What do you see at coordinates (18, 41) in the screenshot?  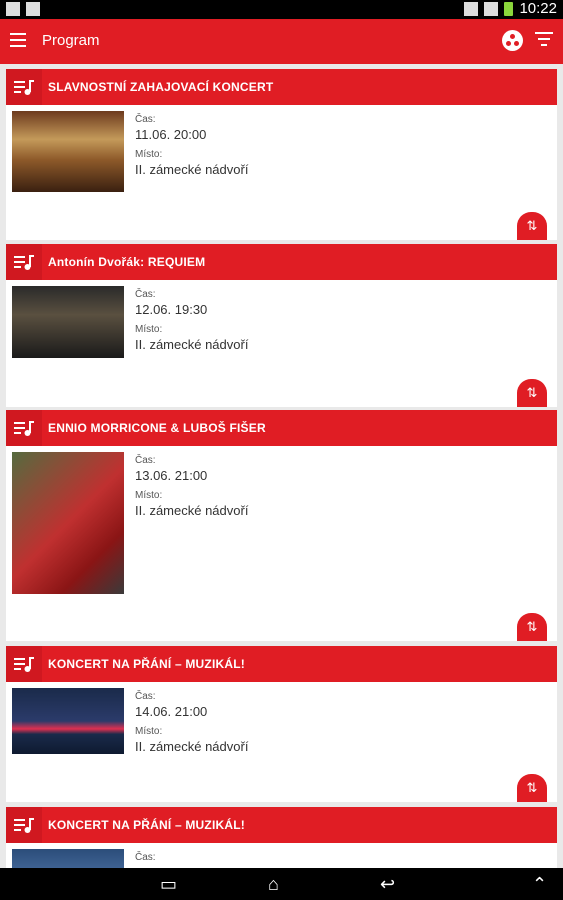 I see `menu-icon` at bounding box center [18, 41].